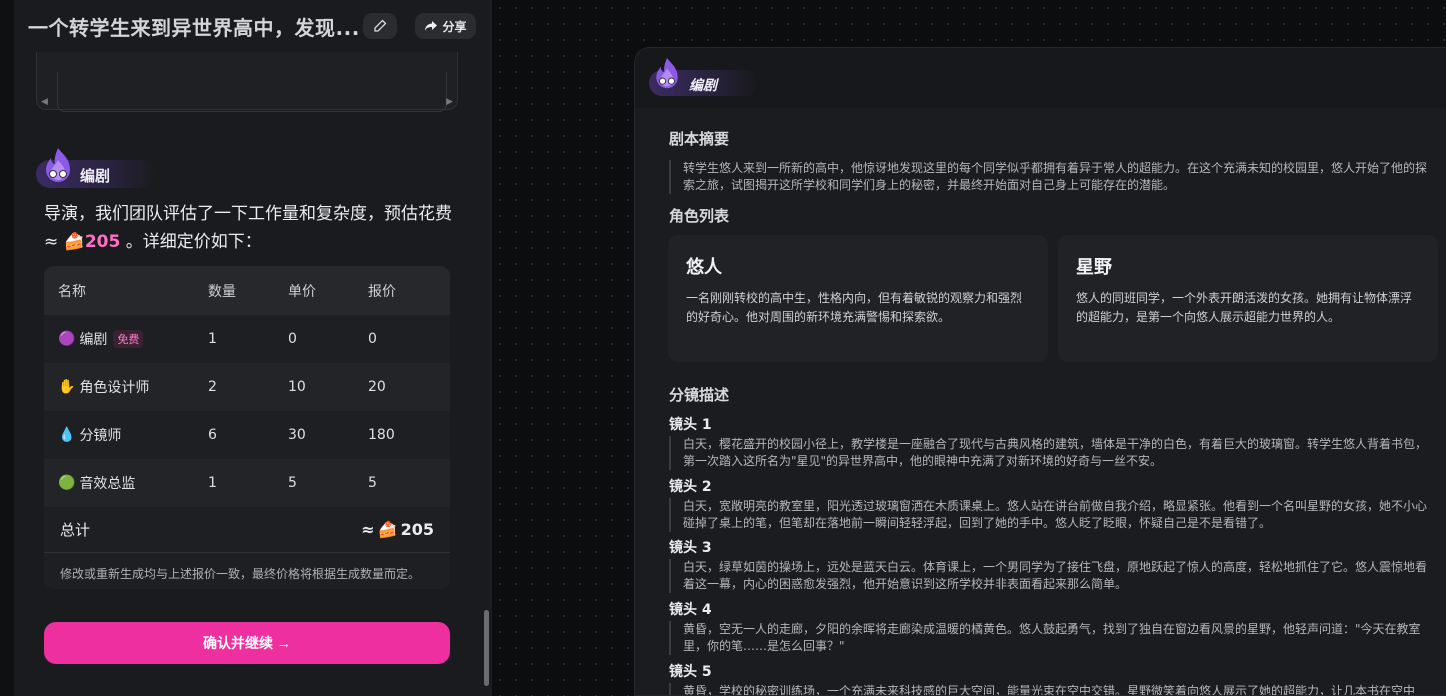 This screenshot has height=696, width=1446. What do you see at coordinates (247, 643) in the screenshot?
I see `confirm-continue-button: 确认并继续 →` at bounding box center [247, 643].